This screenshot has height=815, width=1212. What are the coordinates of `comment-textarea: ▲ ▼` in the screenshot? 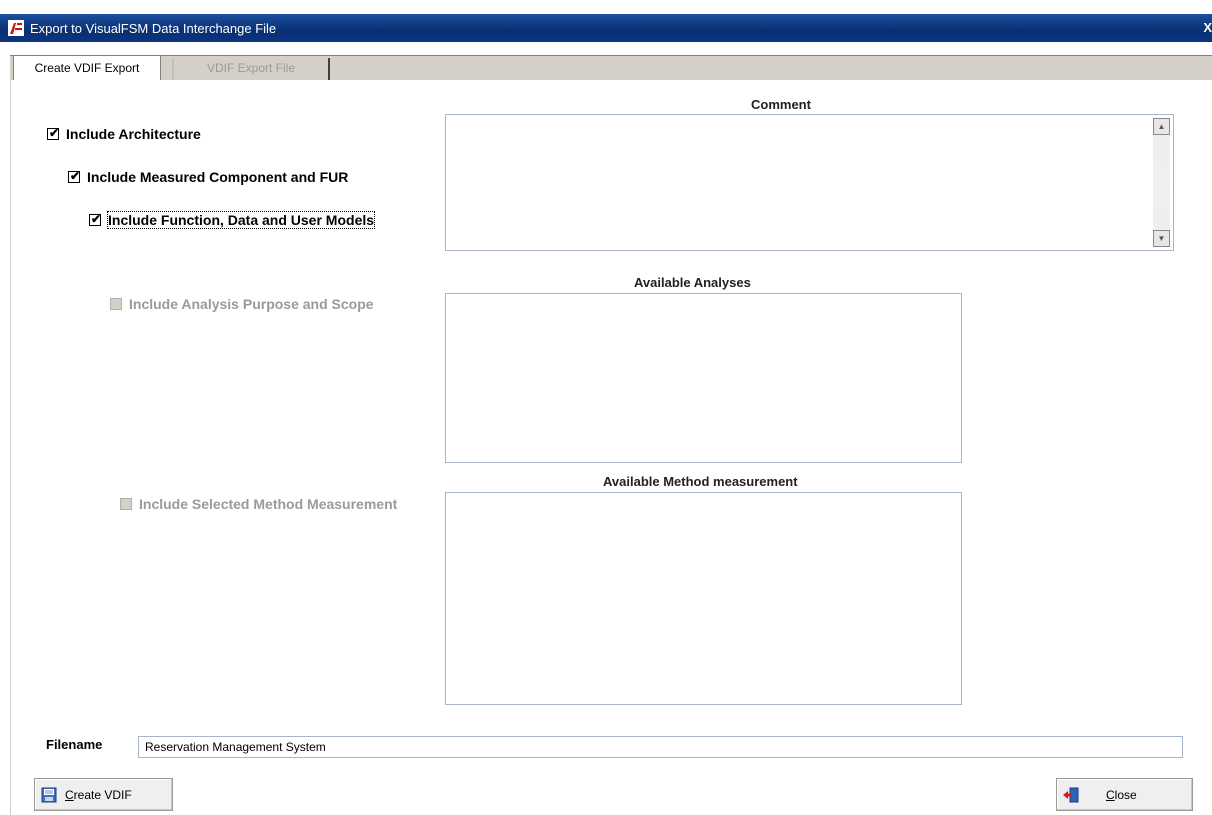 It's located at (809, 182).